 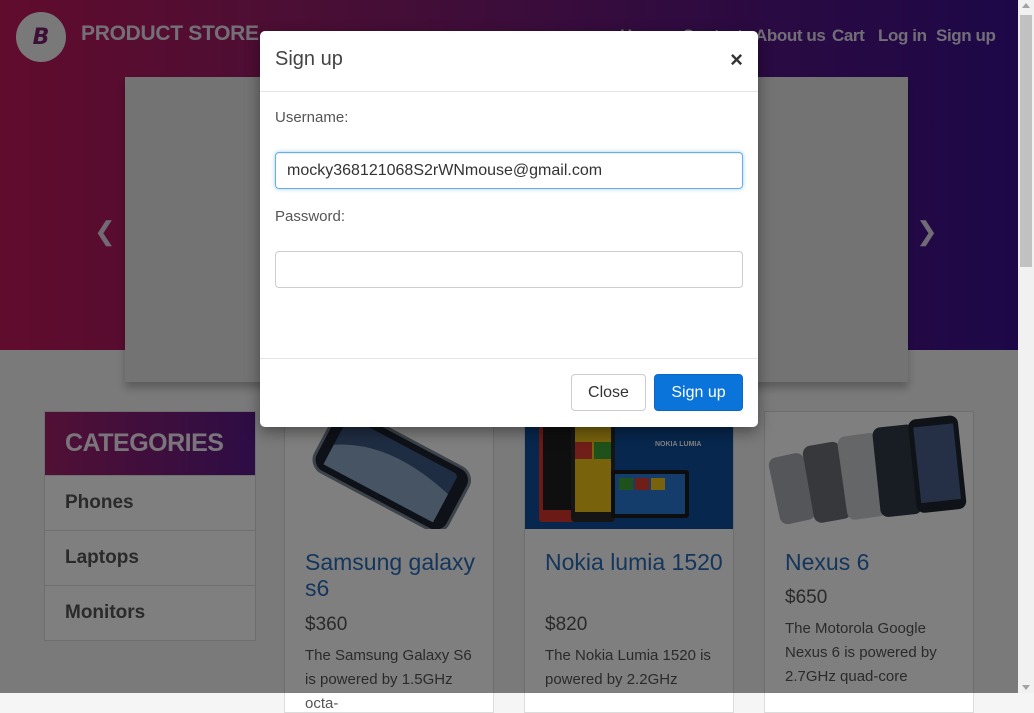 What do you see at coordinates (1026, 687) in the screenshot?
I see `scroll-down-arrow-icon` at bounding box center [1026, 687].